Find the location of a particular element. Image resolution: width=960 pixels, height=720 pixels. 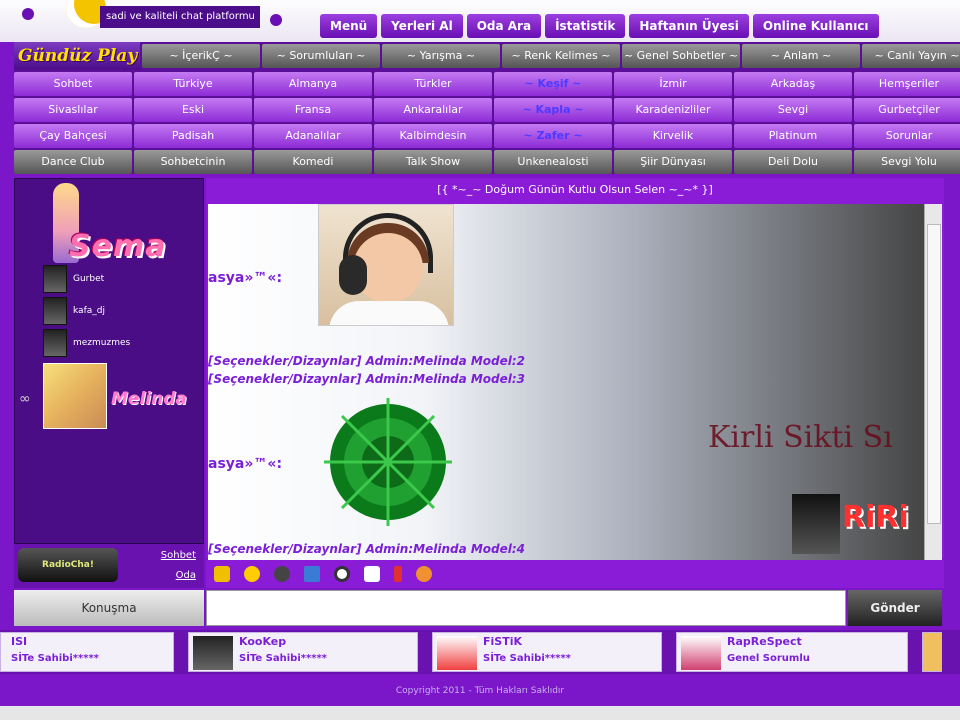

menu-room: Türkiye is located at coordinates (193, 84).